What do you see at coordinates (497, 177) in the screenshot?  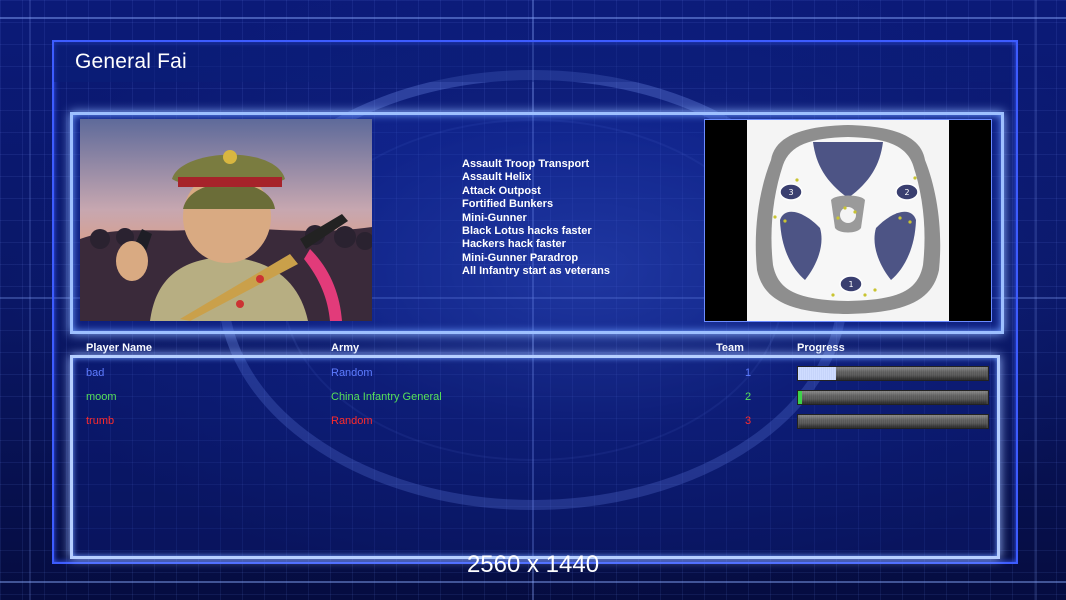 I see `trait-item: Assault Helix` at bounding box center [497, 177].